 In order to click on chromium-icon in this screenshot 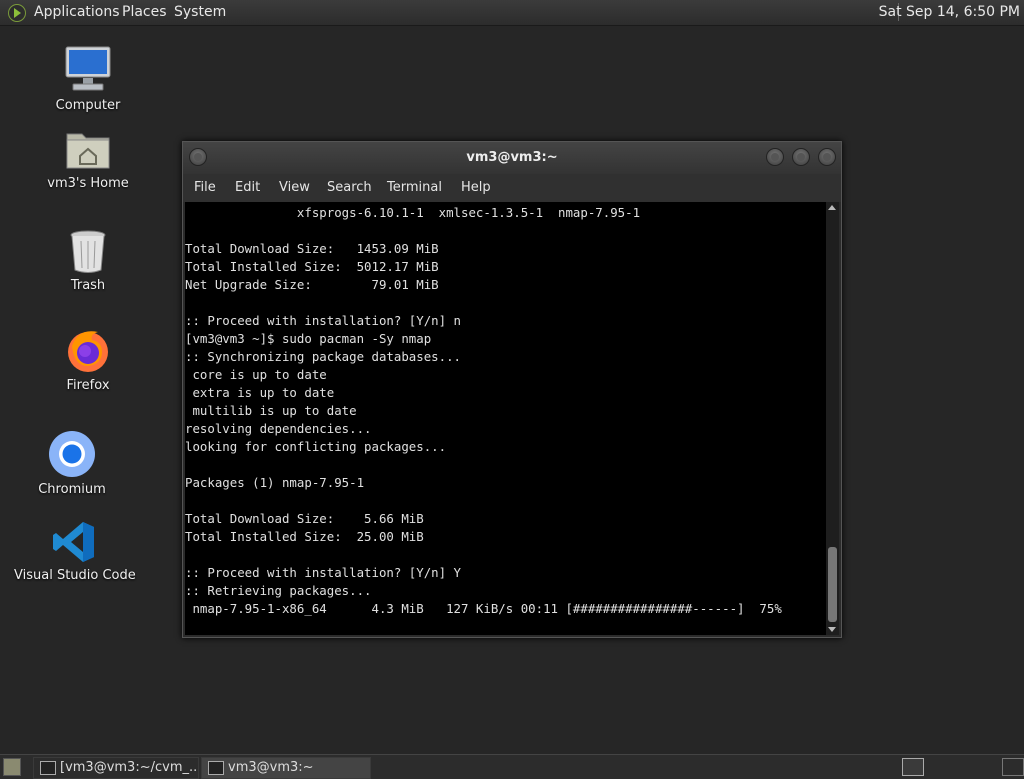, I will do `click(72, 454)`.